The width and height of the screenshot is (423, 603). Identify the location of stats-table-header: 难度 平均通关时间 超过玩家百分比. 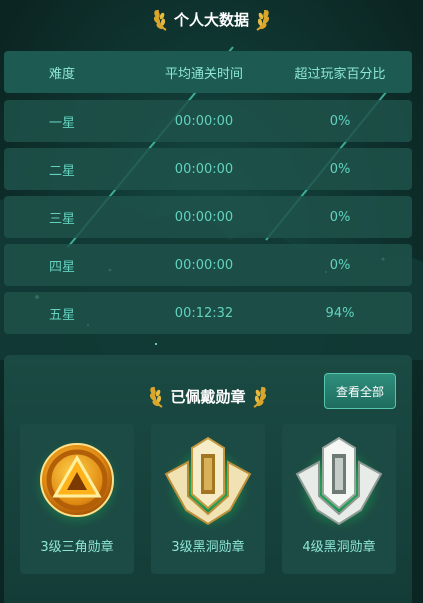
(208, 72).